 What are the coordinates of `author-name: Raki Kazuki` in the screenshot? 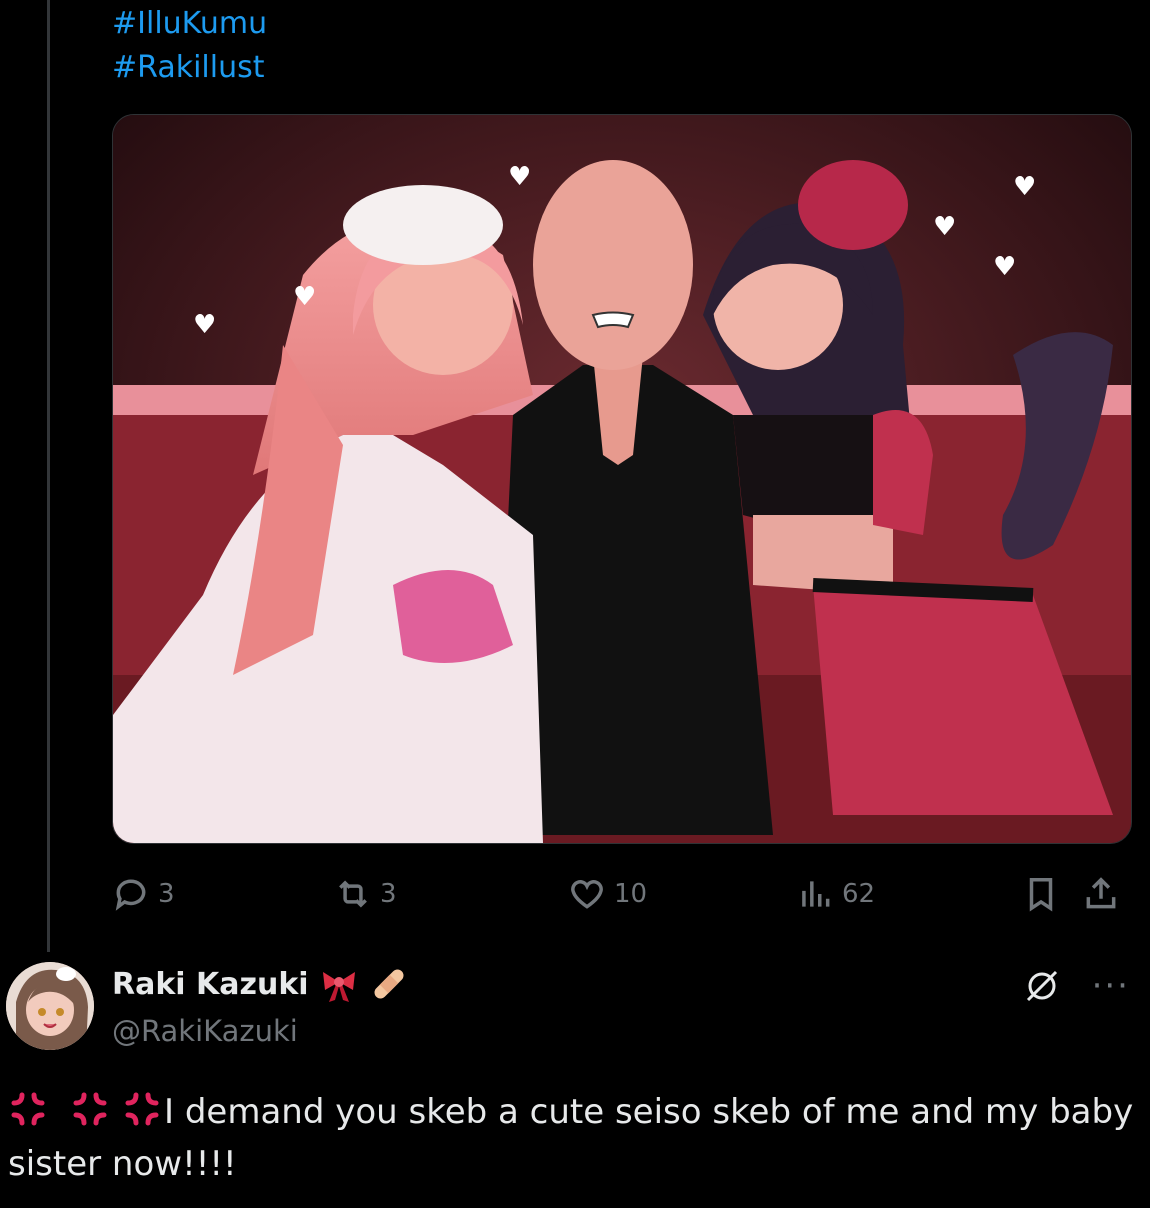 It's located at (210, 984).